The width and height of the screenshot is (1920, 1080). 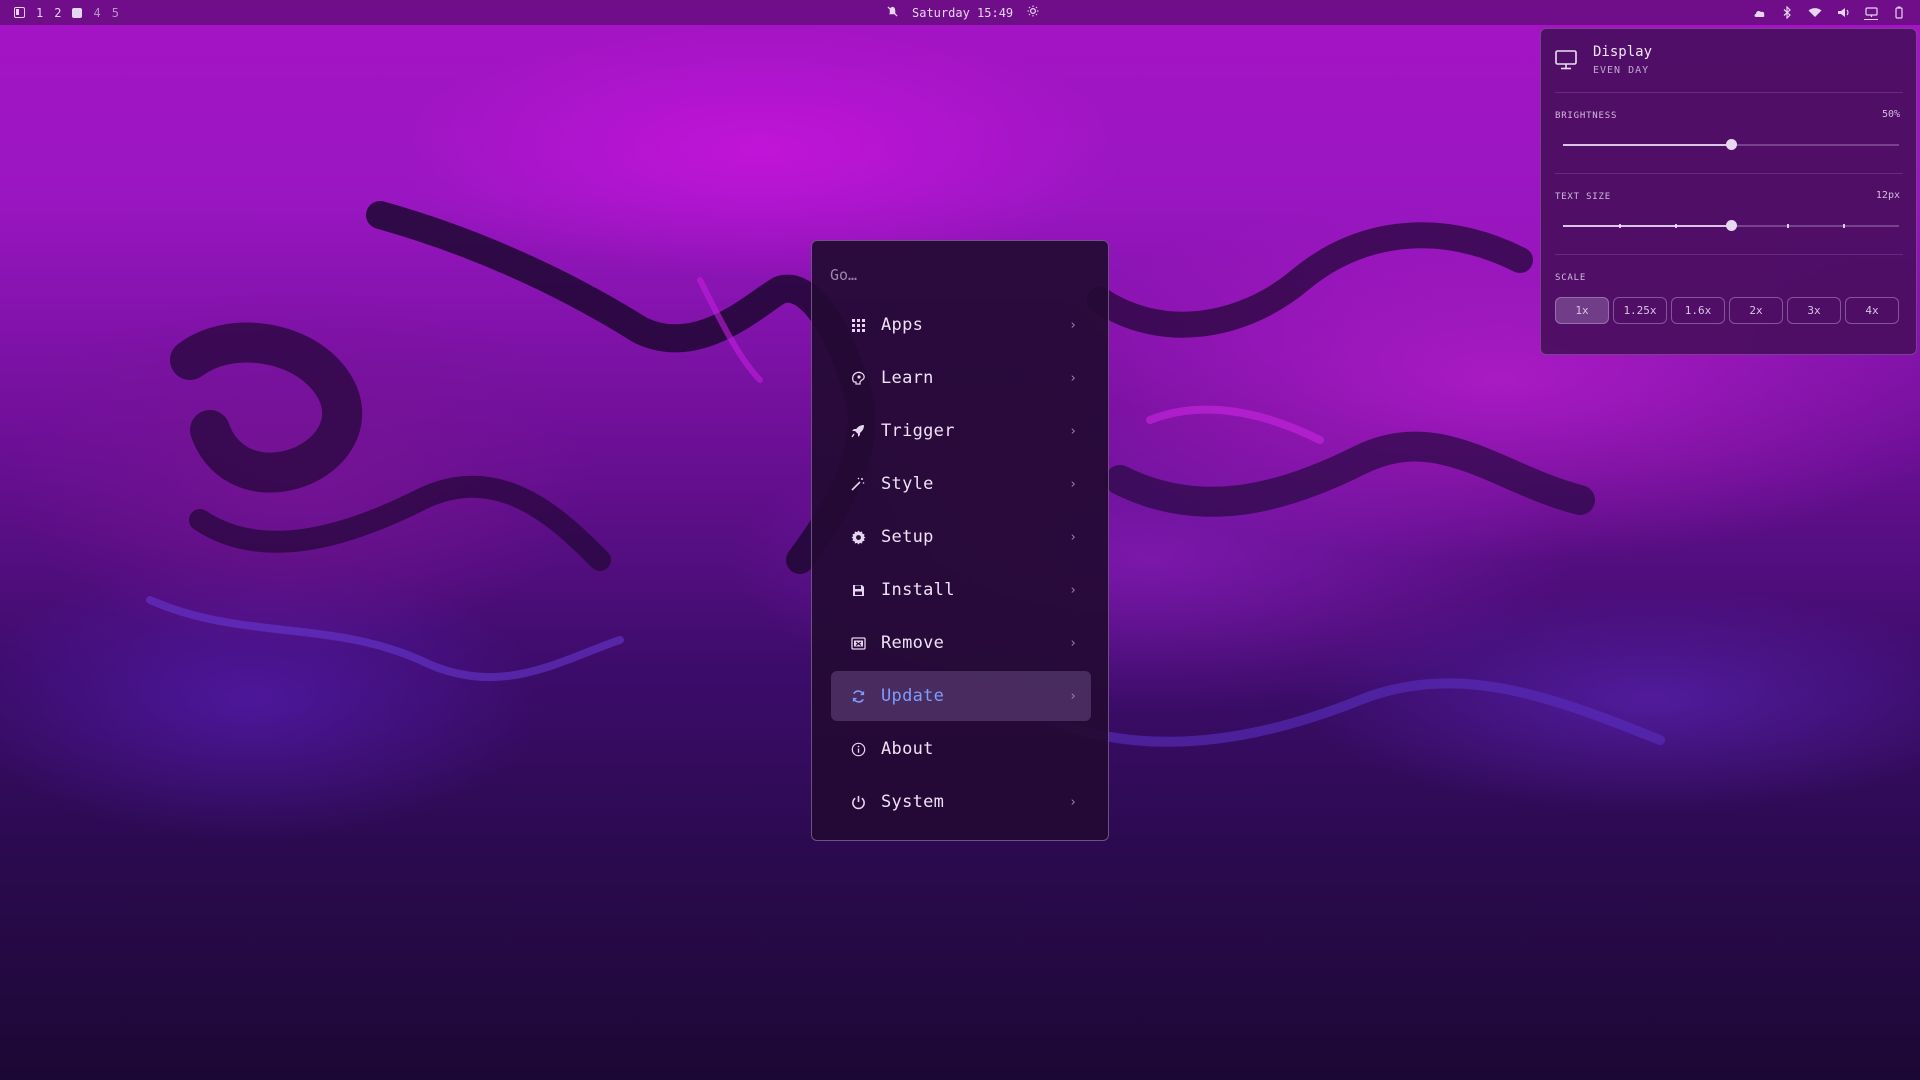 I want to click on gear-icon, so click(x=858, y=537).